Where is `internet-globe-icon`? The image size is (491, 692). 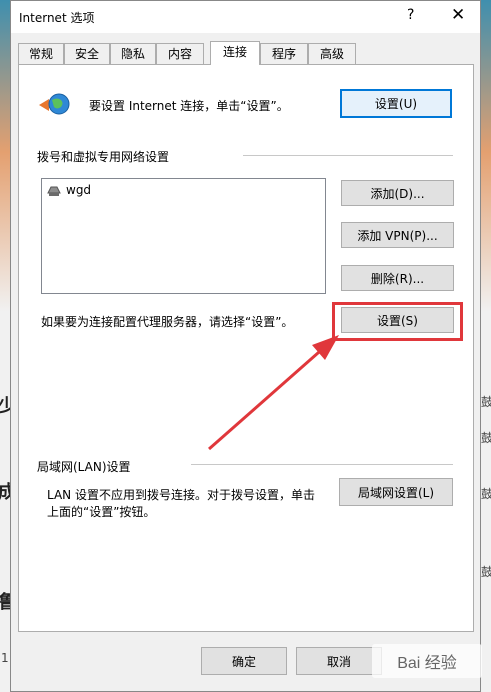
internet-globe-icon is located at coordinates (54, 104).